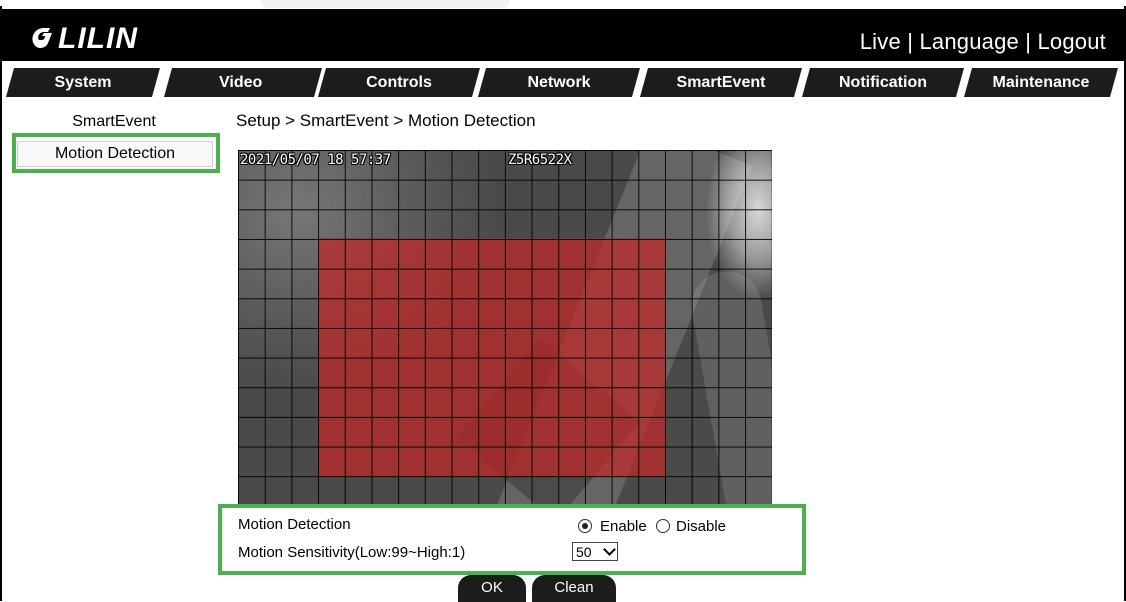 This screenshot has height=602, width=1126. I want to click on chevron-down-icon, so click(609, 549).